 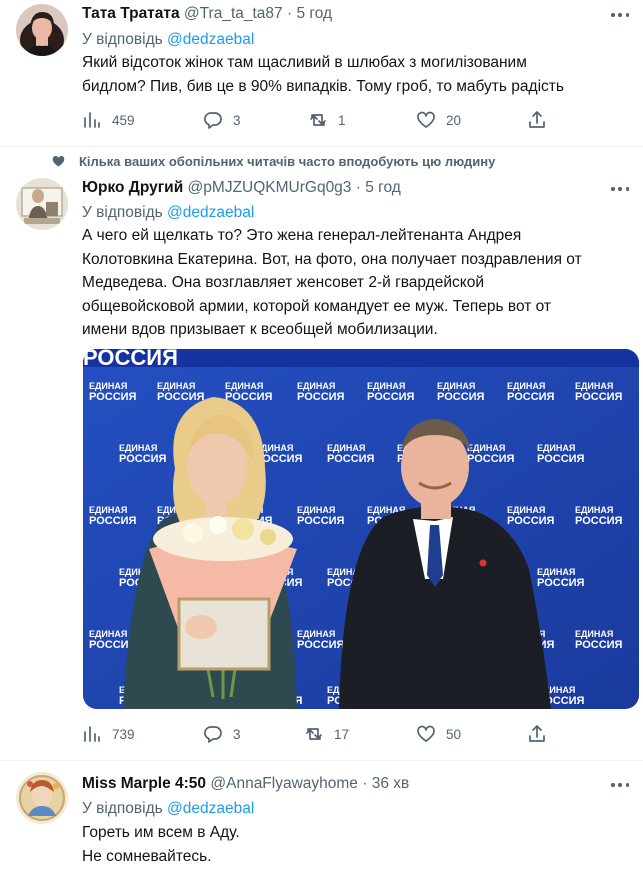 I want to click on user-handle: @AnnaFlyawayhome, so click(x=284, y=783).